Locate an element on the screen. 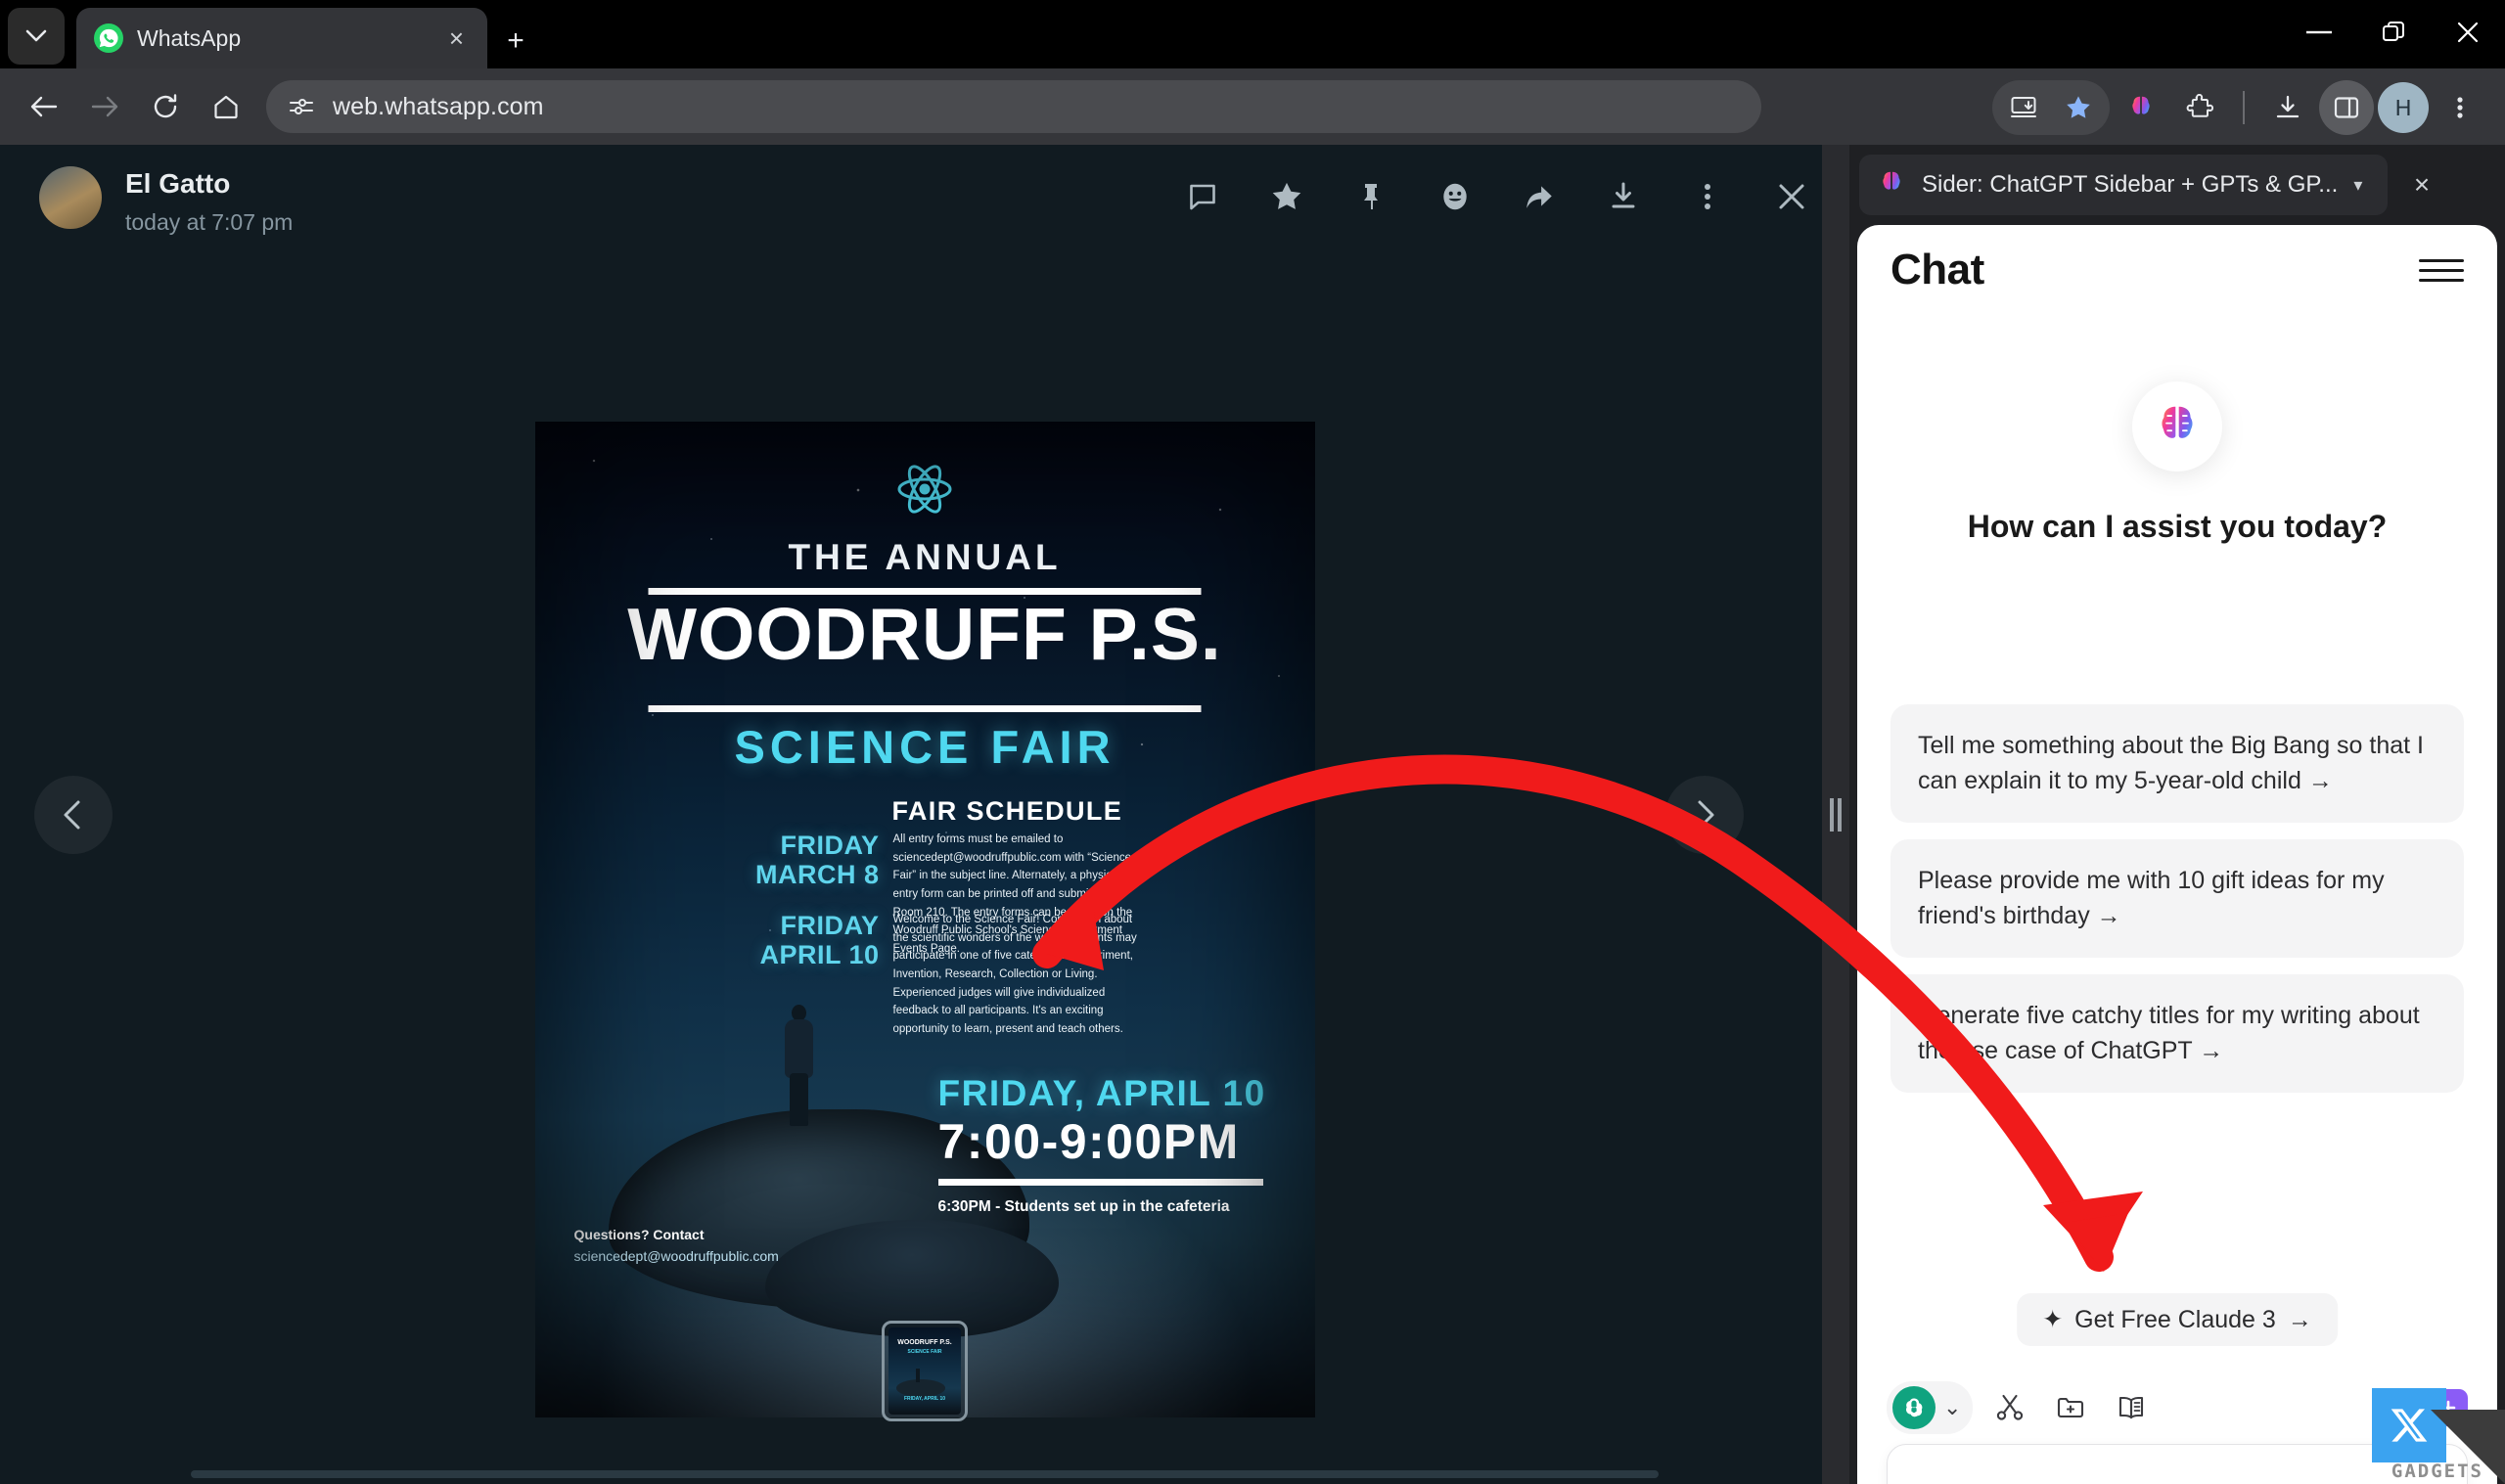 Image resolution: width=2505 pixels, height=1484 pixels. browser-tab-strip: WhatsApp × + is located at coordinates (1252, 38).